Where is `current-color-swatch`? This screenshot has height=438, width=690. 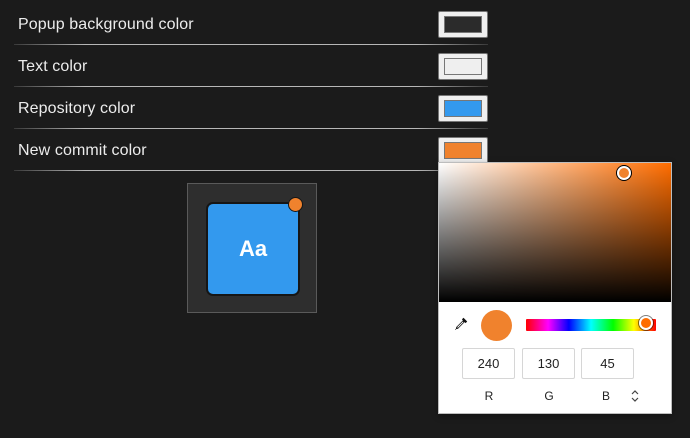
current-color-swatch is located at coordinates (496, 325).